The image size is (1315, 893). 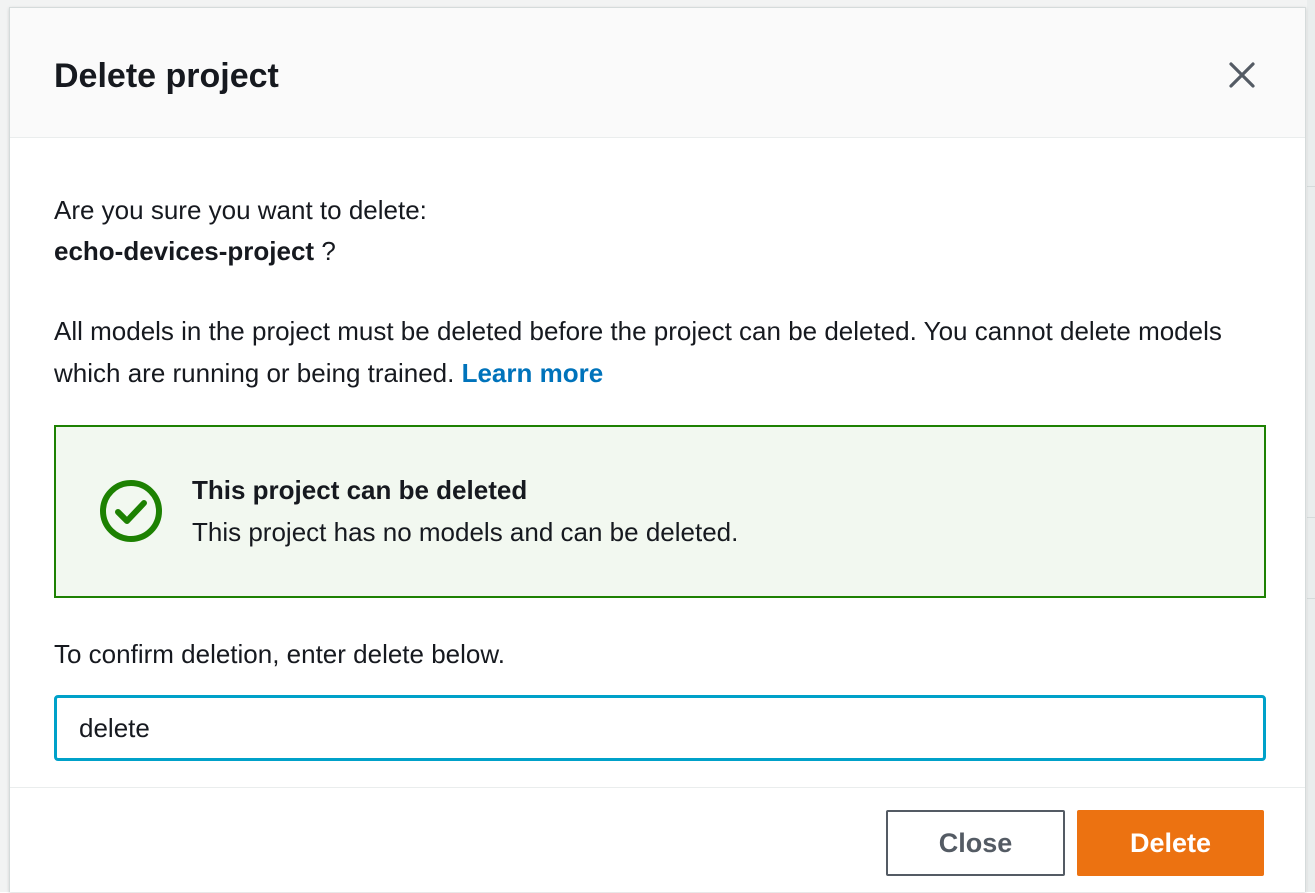 I want to click on modal-footer: Close Delete, so click(x=657, y=840).